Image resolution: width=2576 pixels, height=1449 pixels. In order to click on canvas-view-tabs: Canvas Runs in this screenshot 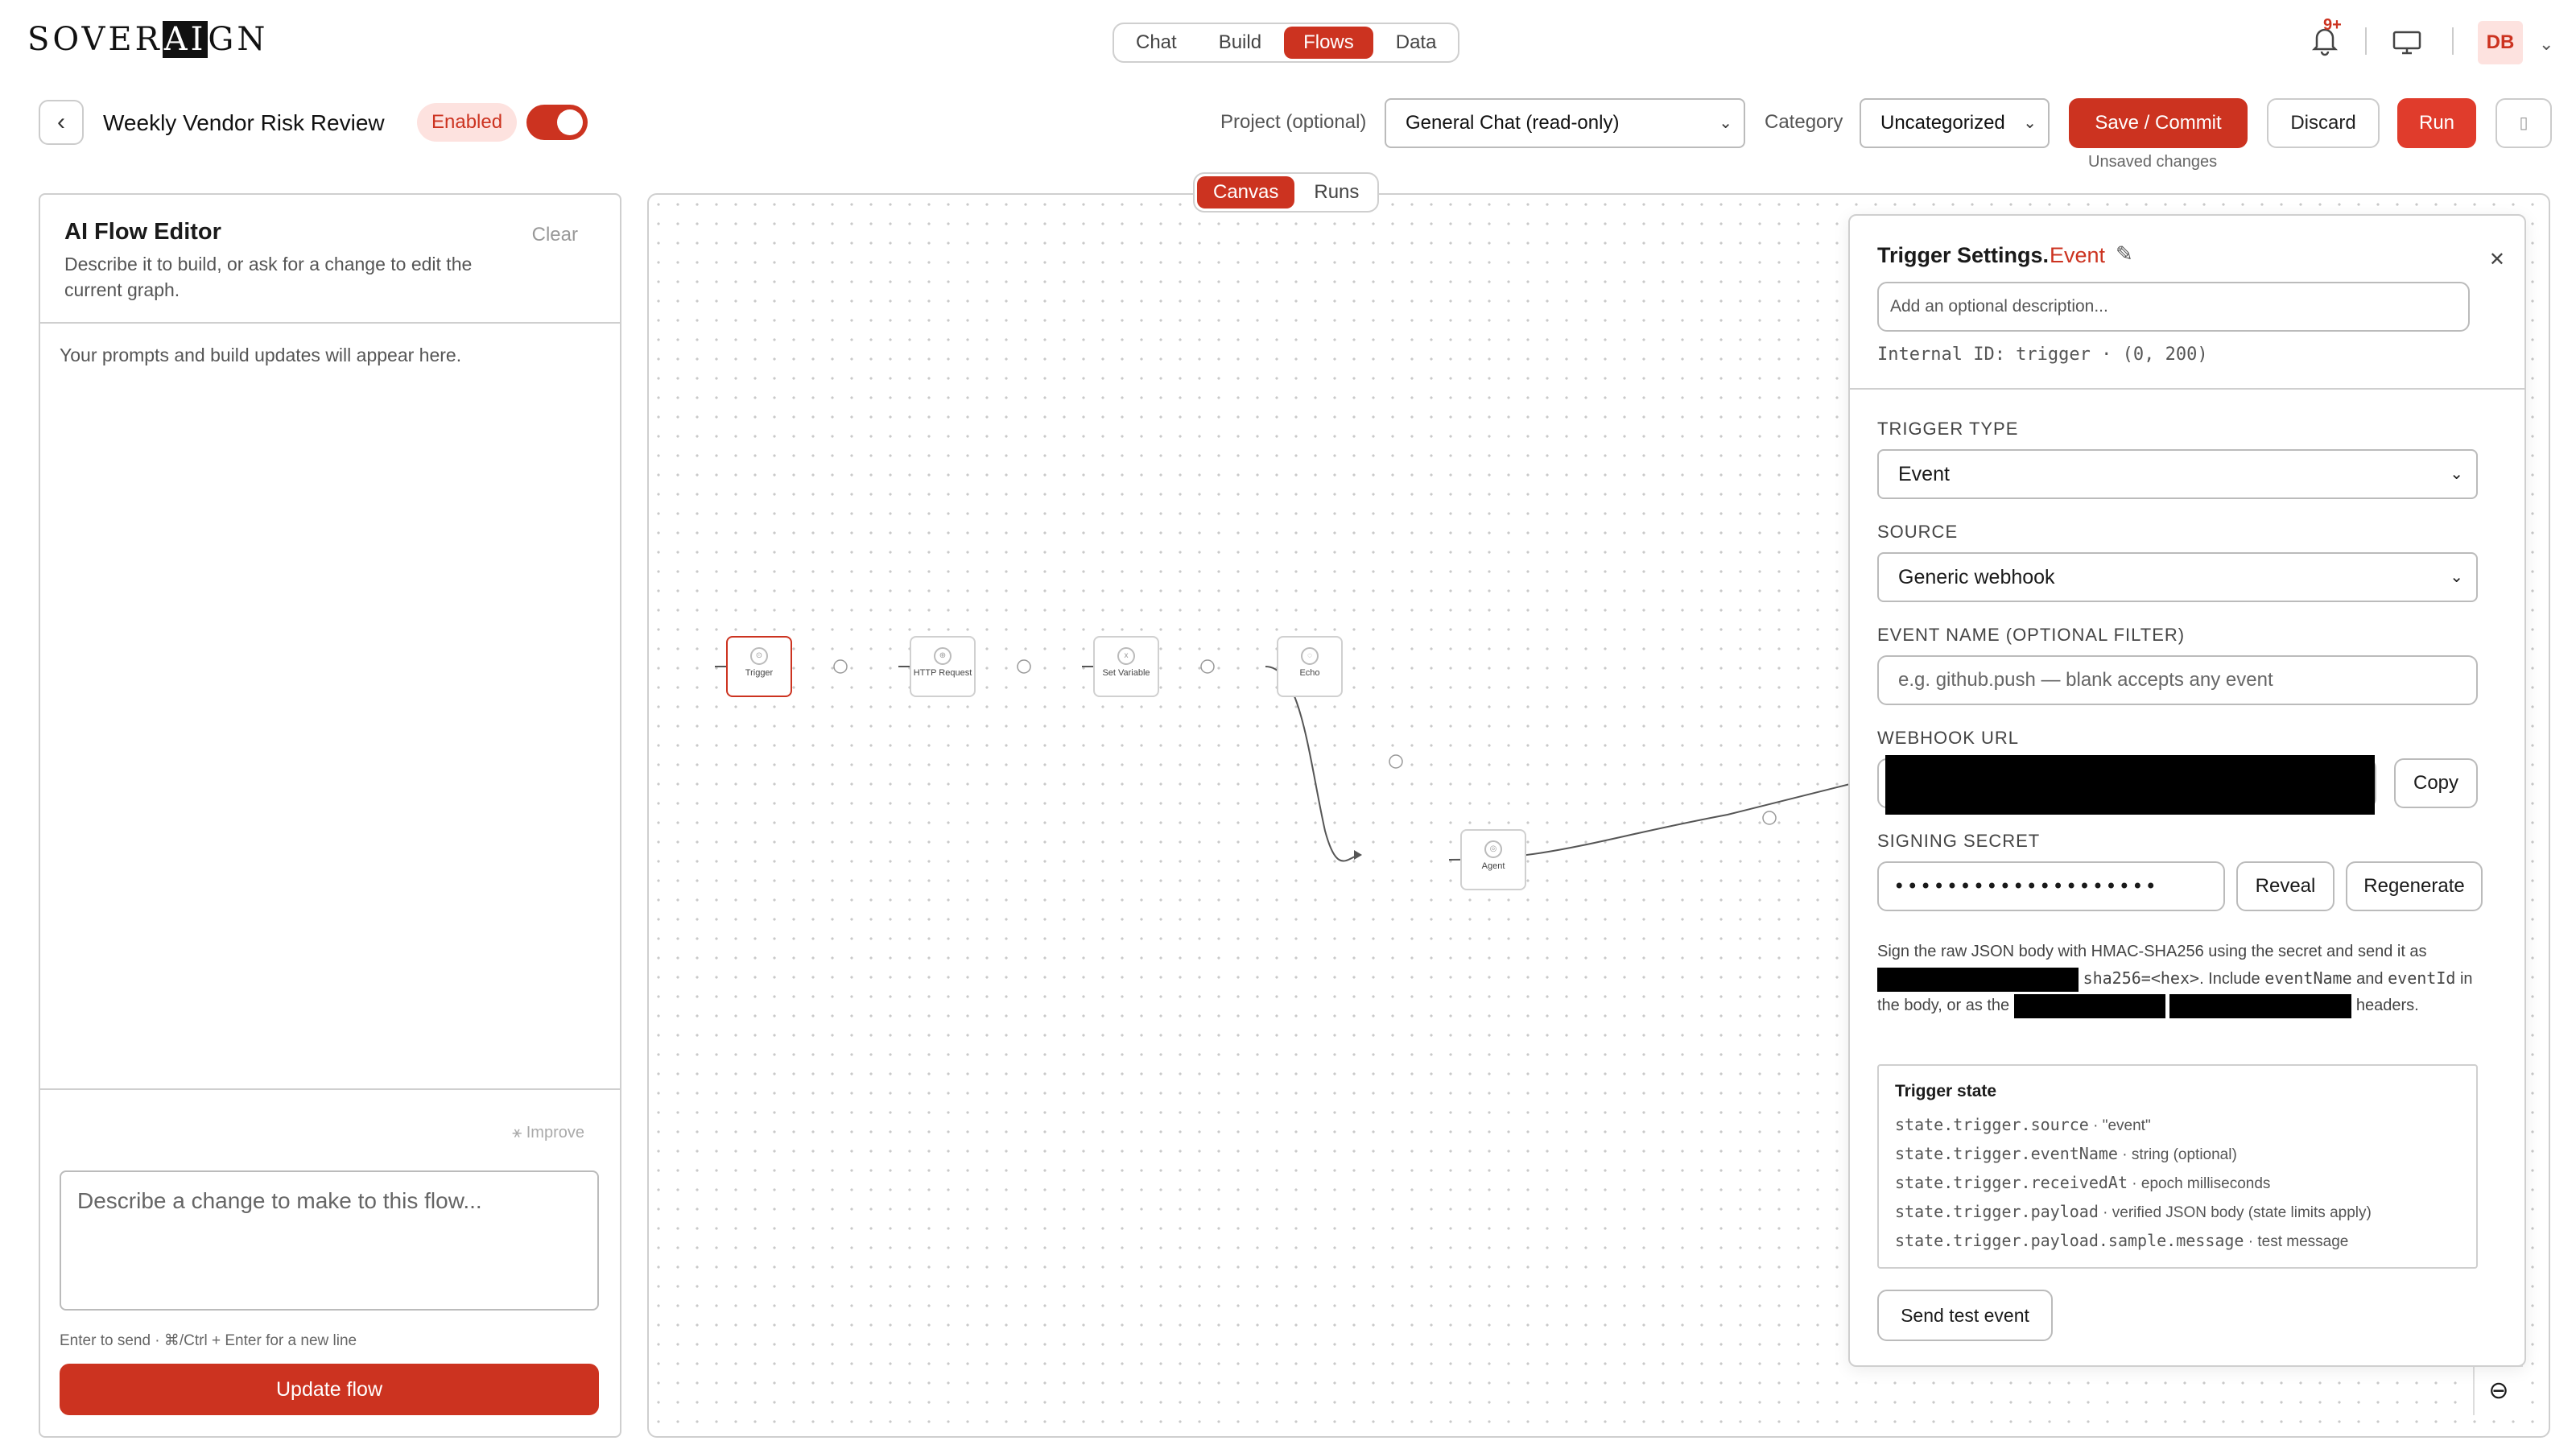, I will do `click(1286, 192)`.